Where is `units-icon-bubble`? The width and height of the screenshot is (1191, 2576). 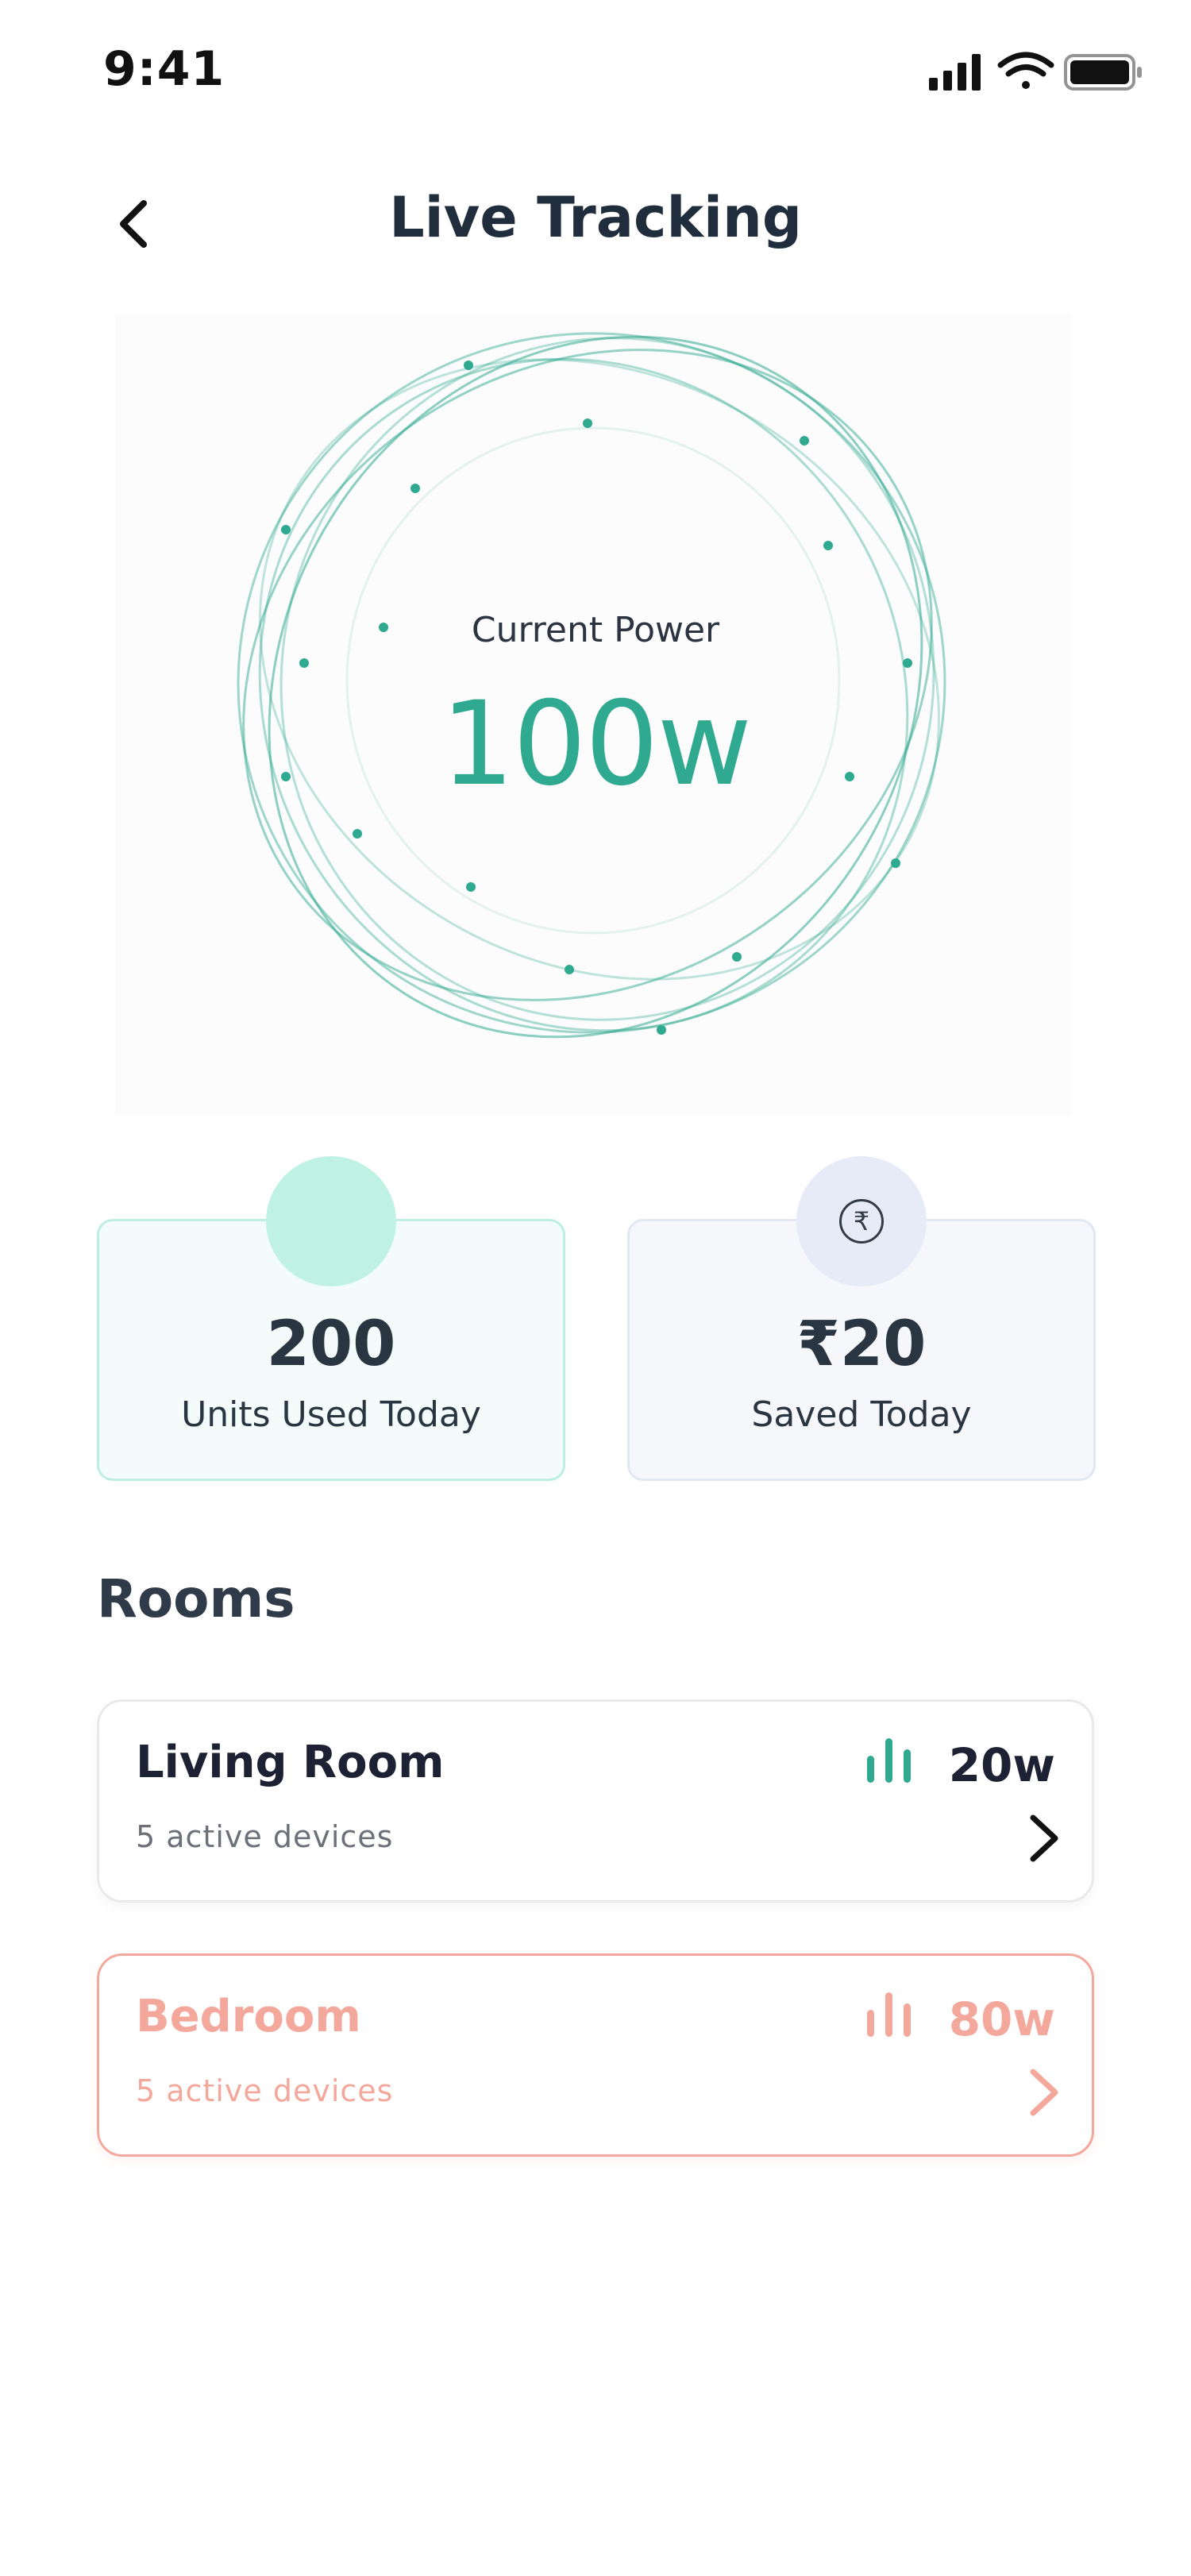
units-icon-bubble is located at coordinates (331, 1221).